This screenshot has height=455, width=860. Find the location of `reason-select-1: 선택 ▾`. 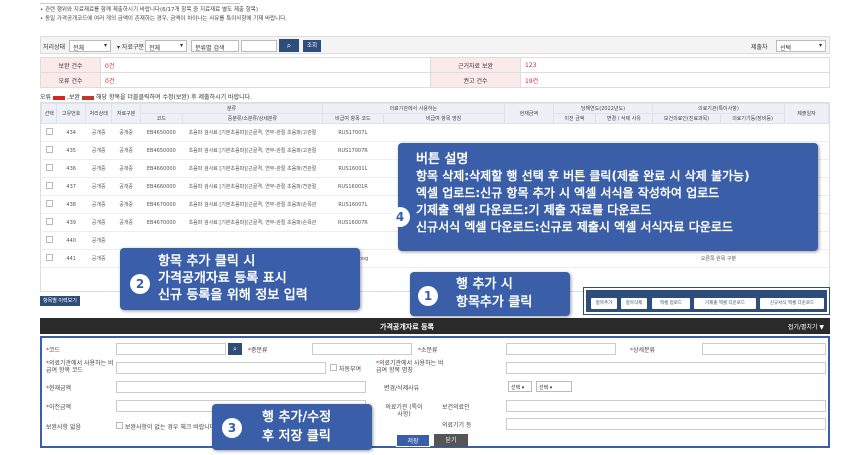

reason-select-1: 선택 ▾ is located at coordinates (520, 386).